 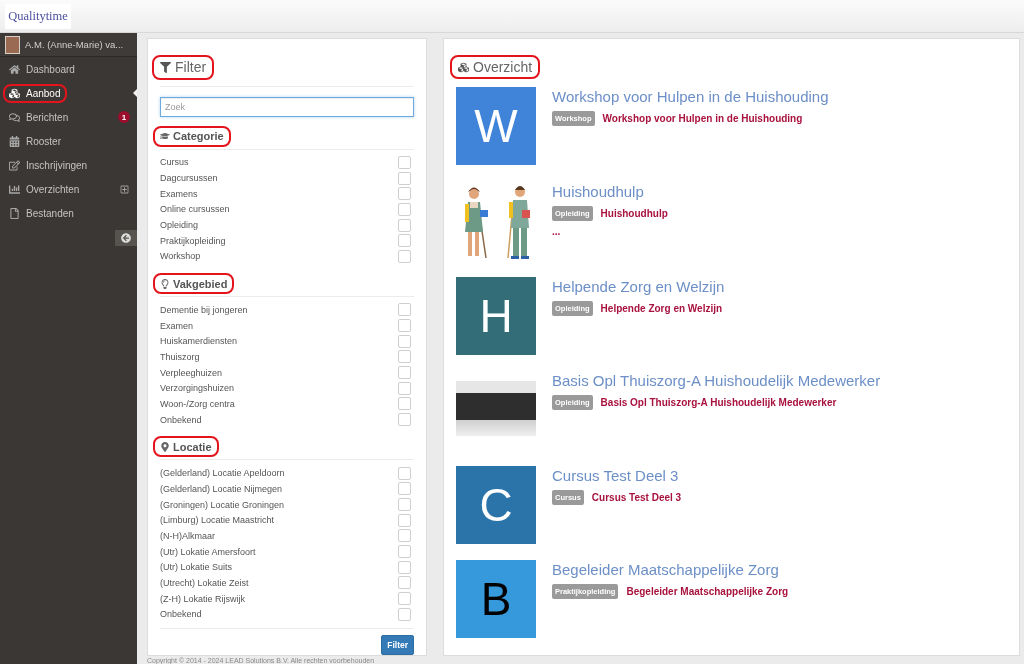 What do you see at coordinates (217, 520) in the screenshot?
I see `option-label: (Limburg) Locatie Maastricht` at bounding box center [217, 520].